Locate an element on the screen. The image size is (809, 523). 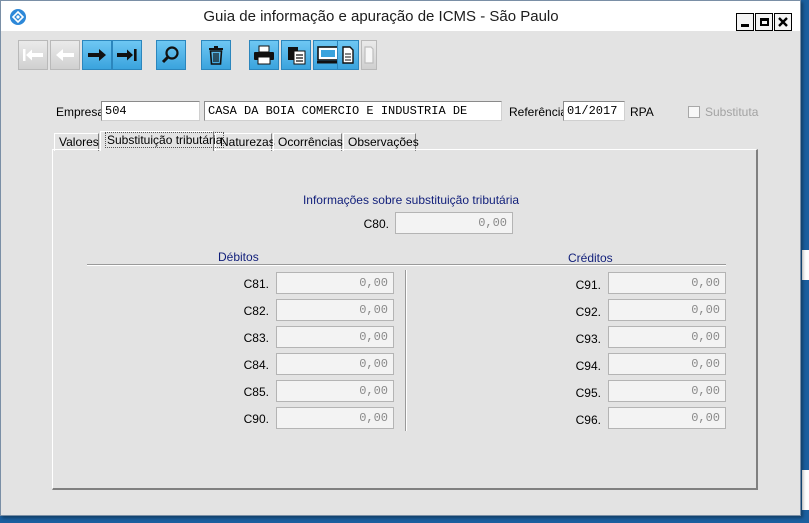
first-record-button is located at coordinates (33, 55).